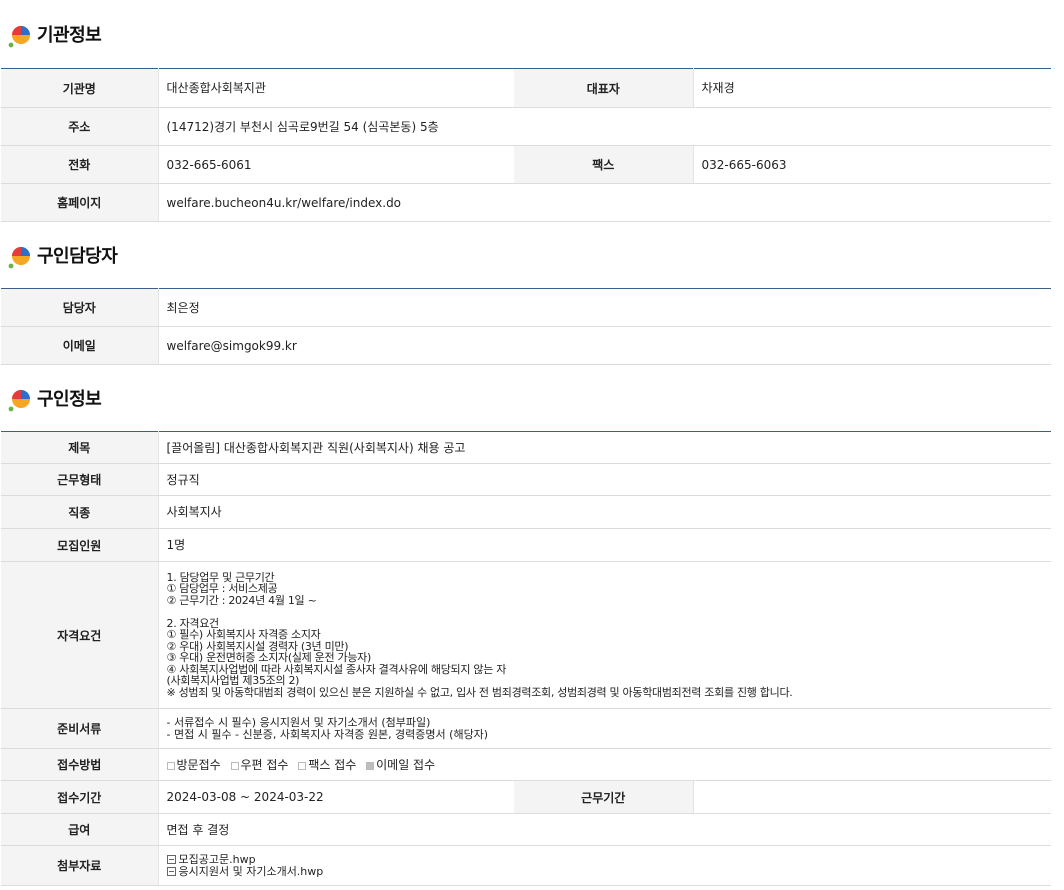 This screenshot has height=890, width=1064. I want to click on contact-person-value: 최은정, so click(604, 307).